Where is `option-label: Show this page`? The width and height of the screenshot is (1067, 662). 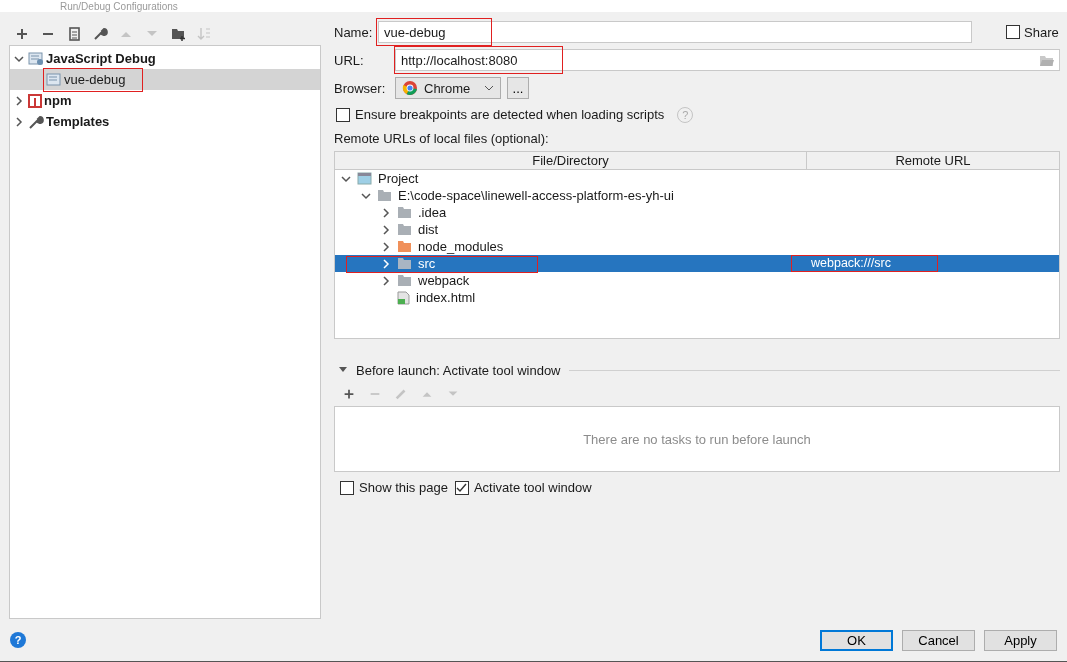 option-label: Show this page is located at coordinates (403, 487).